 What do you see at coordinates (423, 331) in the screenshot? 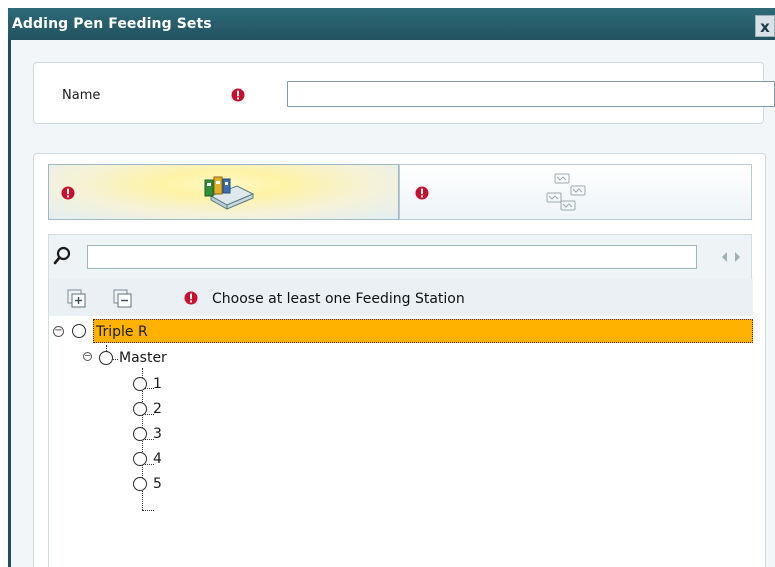
I see `tree-node-root: Triple R` at bounding box center [423, 331].